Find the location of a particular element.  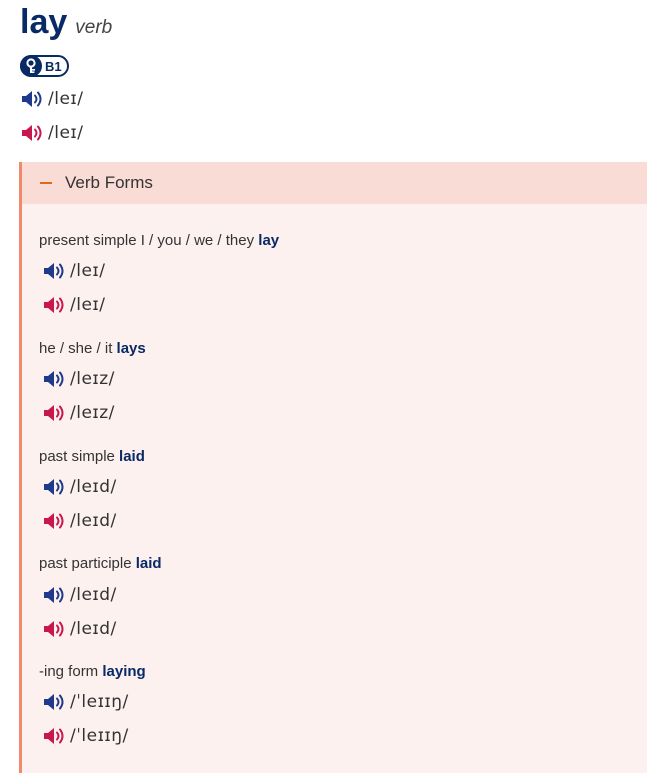

verb-form-label: present simple I / you / we / they lay is located at coordinates (159, 240).